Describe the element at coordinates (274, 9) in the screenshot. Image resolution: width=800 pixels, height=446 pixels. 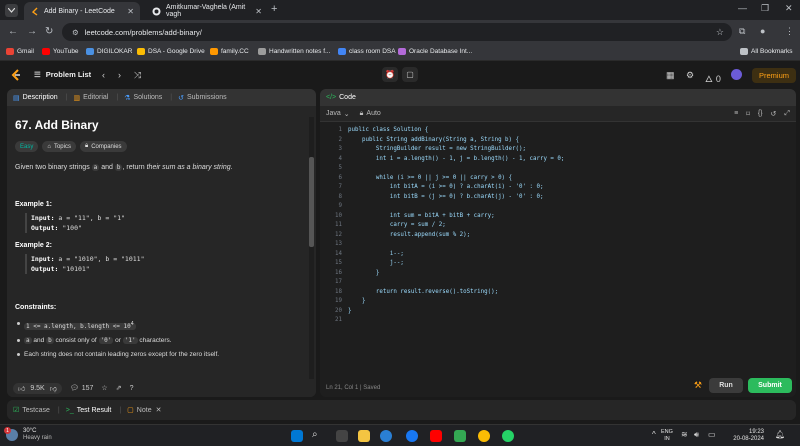
I see `new-tab-icon: +` at that location.